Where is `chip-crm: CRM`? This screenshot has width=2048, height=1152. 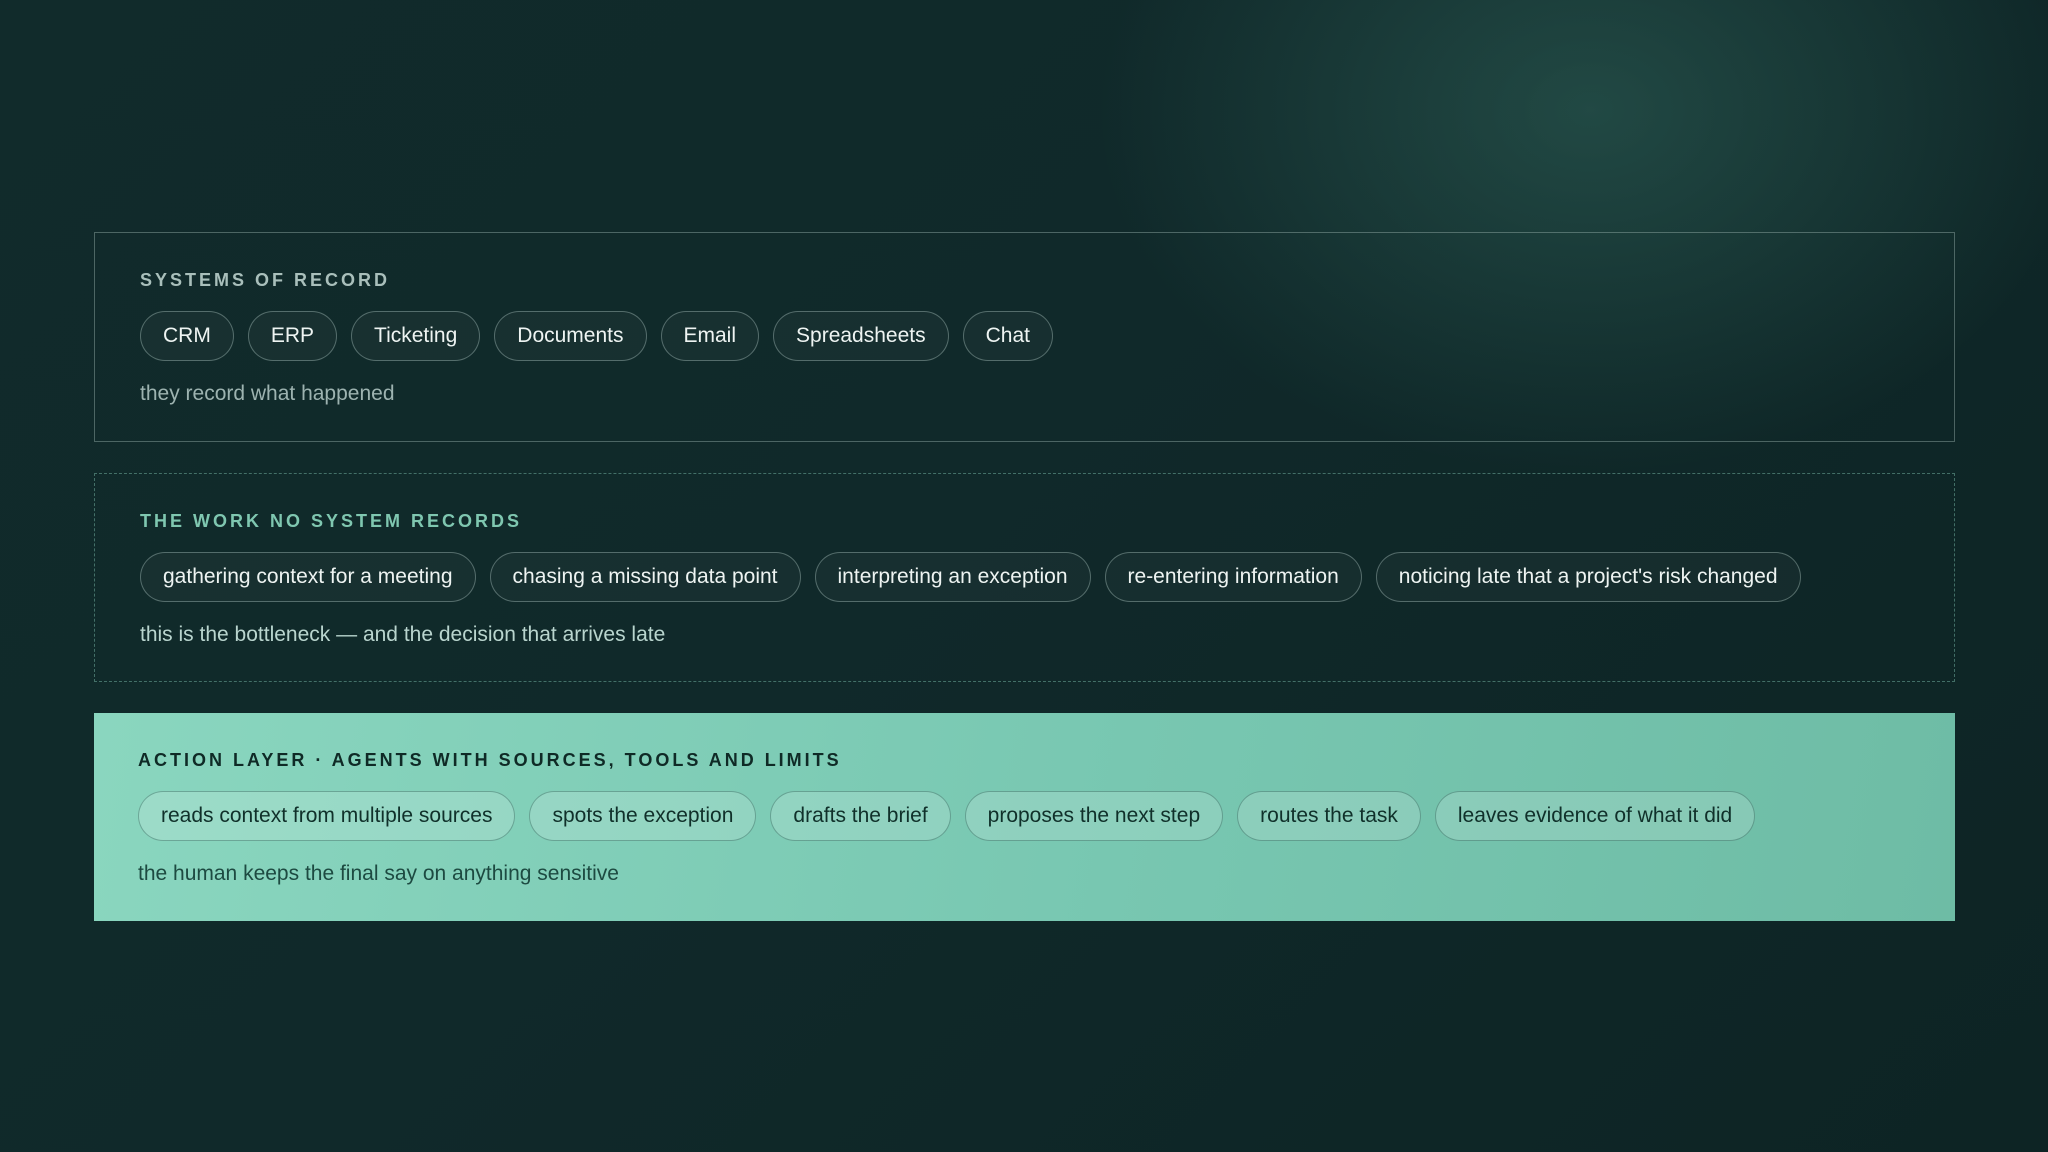
chip-crm: CRM is located at coordinates (187, 336).